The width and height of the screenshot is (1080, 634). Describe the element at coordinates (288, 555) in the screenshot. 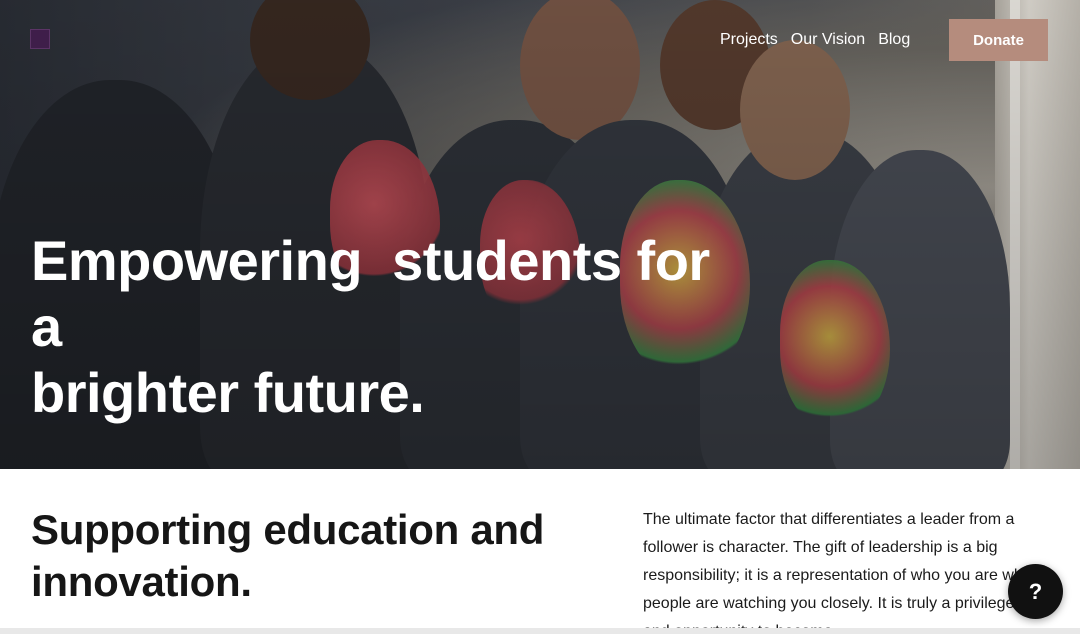

I see `intro-title: Supporting education and innovation.` at that location.